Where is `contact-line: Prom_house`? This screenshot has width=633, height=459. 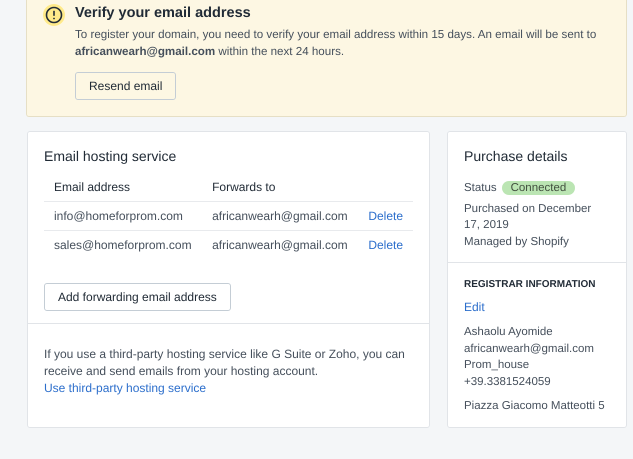
contact-line: Prom_house is located at coordinates (497, 365).